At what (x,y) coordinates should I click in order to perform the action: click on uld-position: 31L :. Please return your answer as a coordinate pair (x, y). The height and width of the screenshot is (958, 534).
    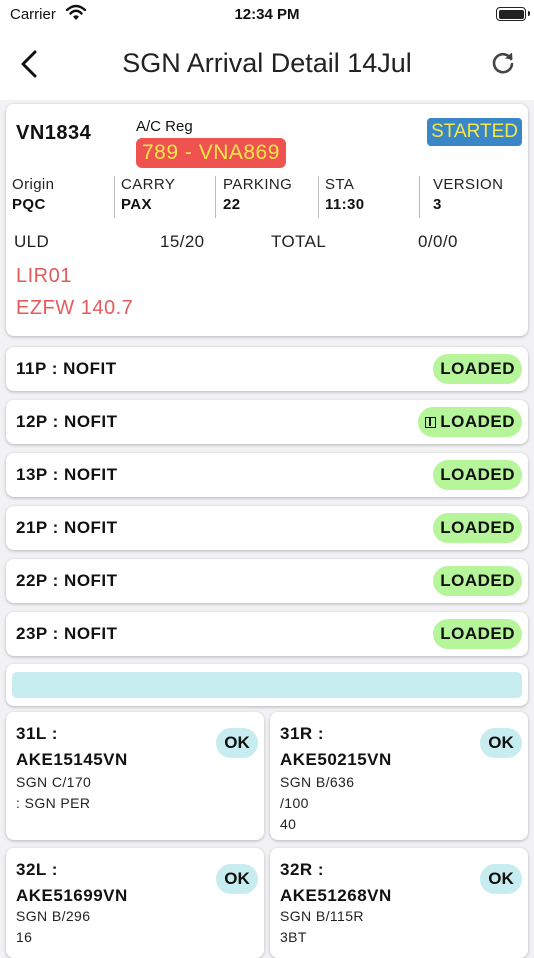
    Looking at the image, I should click on (37, 733).